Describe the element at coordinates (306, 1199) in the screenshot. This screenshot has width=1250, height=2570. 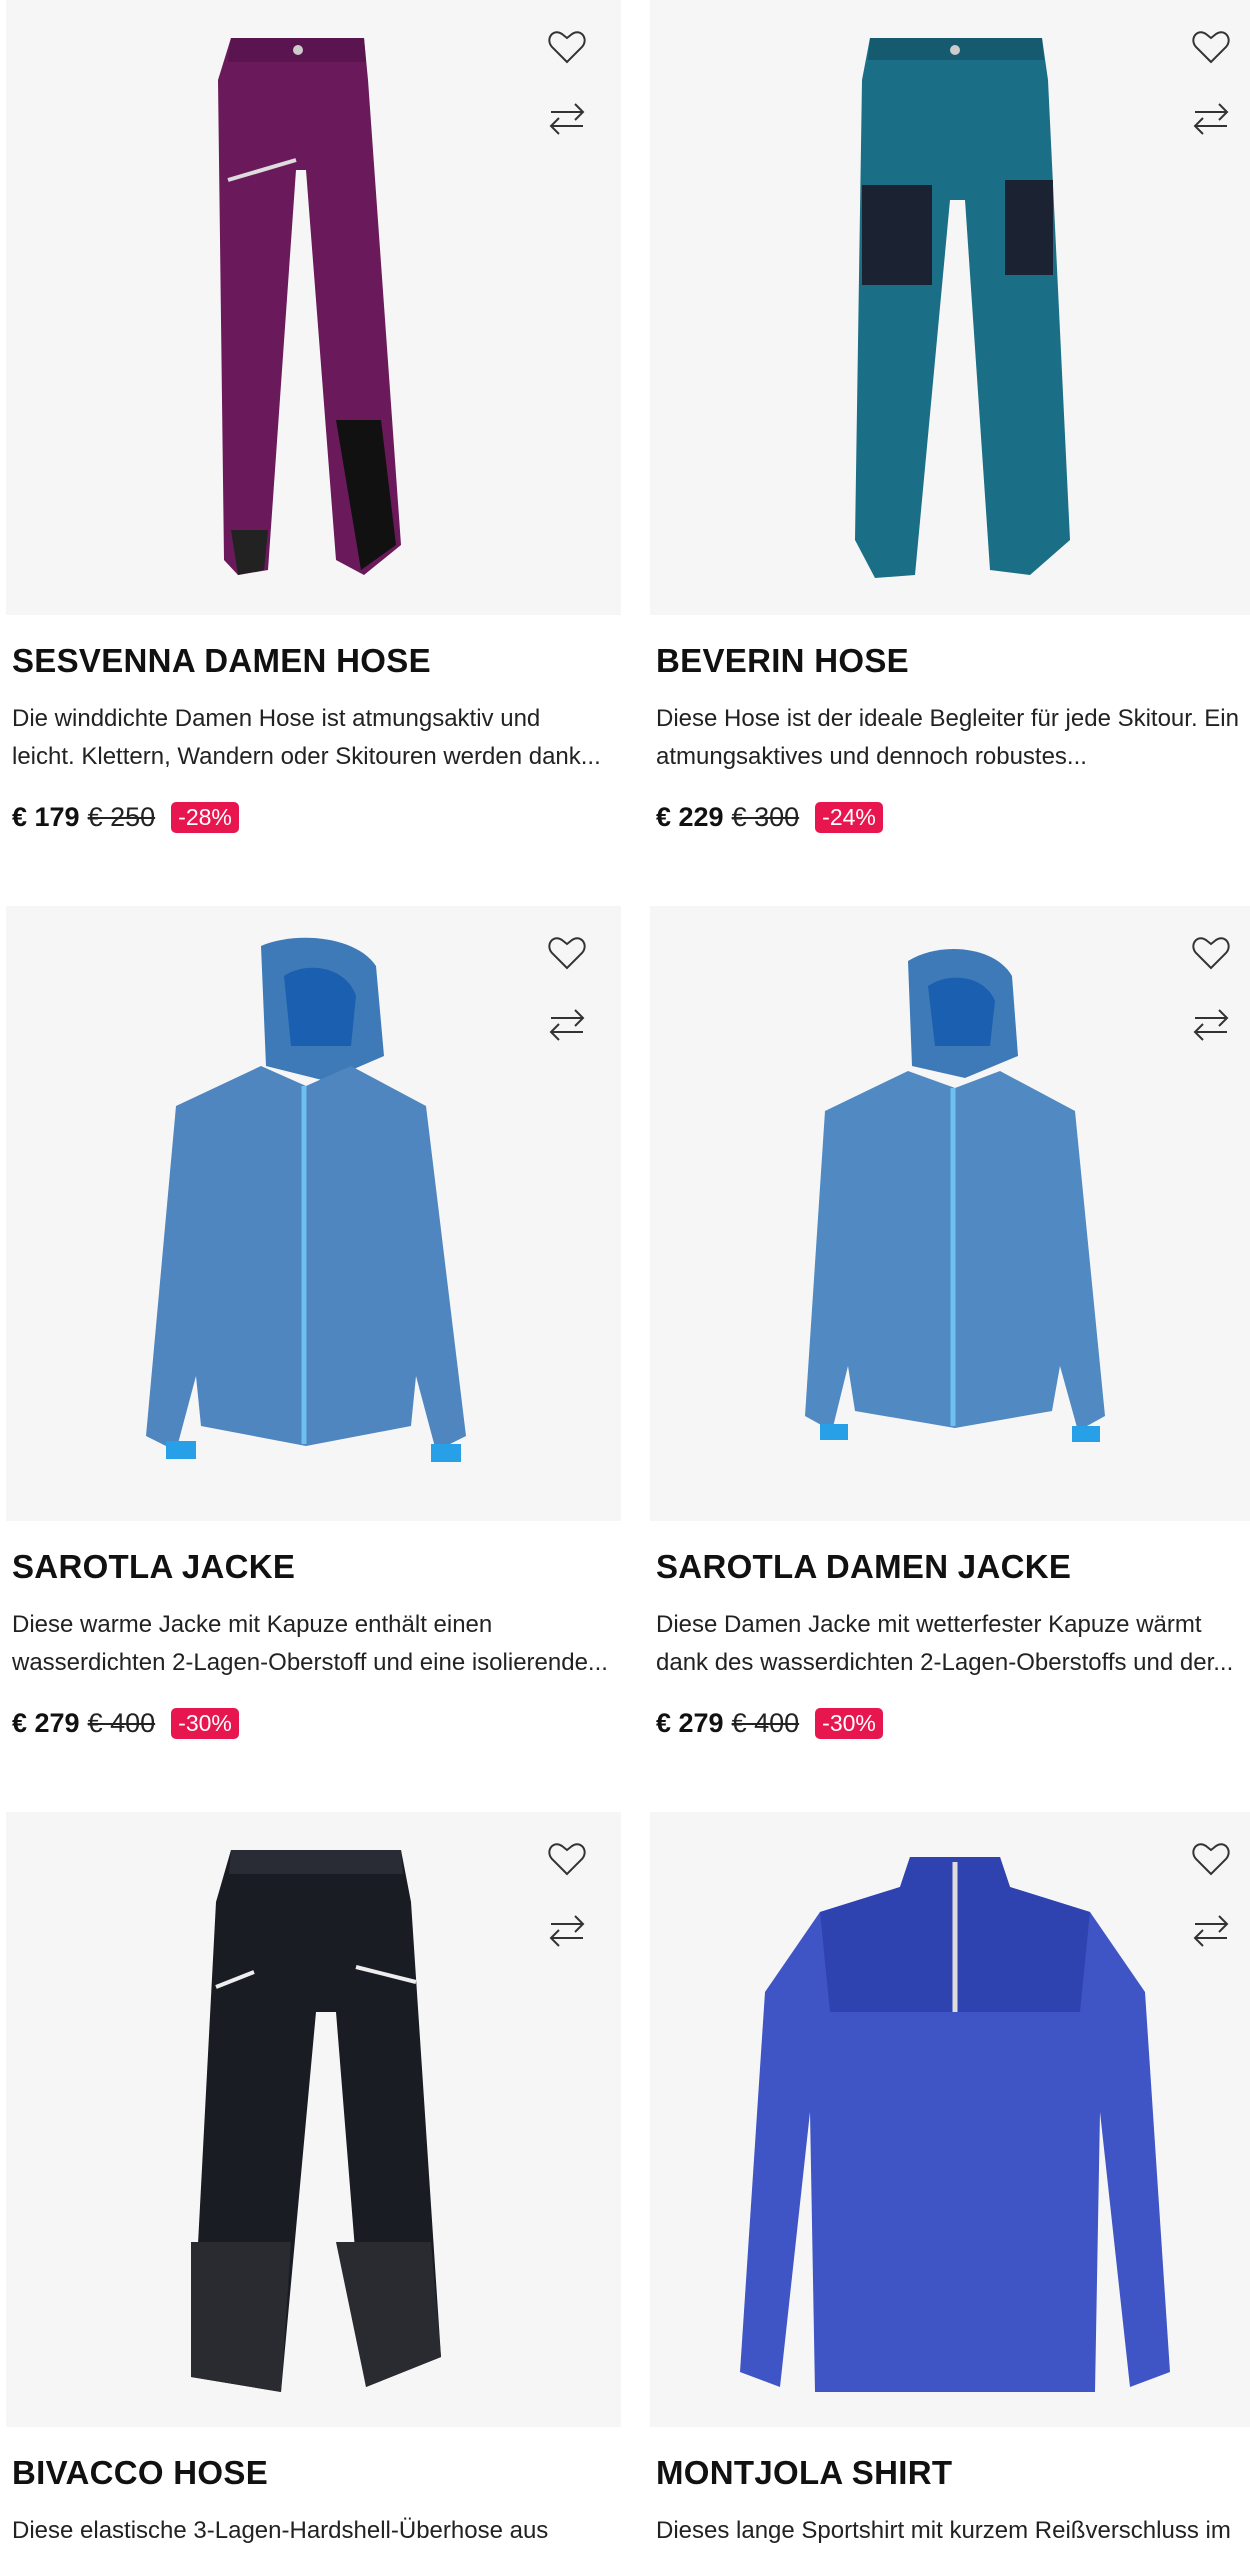
I see `blue-jacket-image` at that location.